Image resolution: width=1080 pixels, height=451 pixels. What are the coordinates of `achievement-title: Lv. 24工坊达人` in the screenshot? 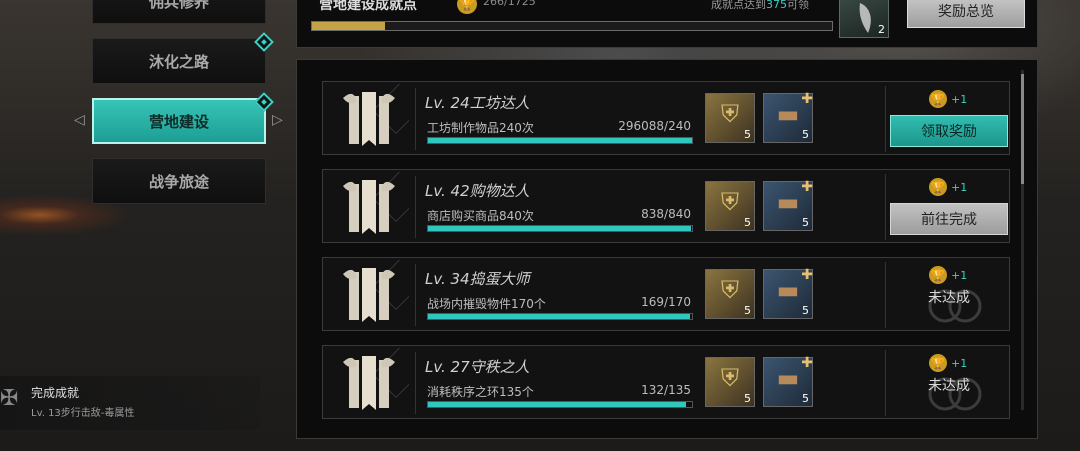 It's located at (477, 103).